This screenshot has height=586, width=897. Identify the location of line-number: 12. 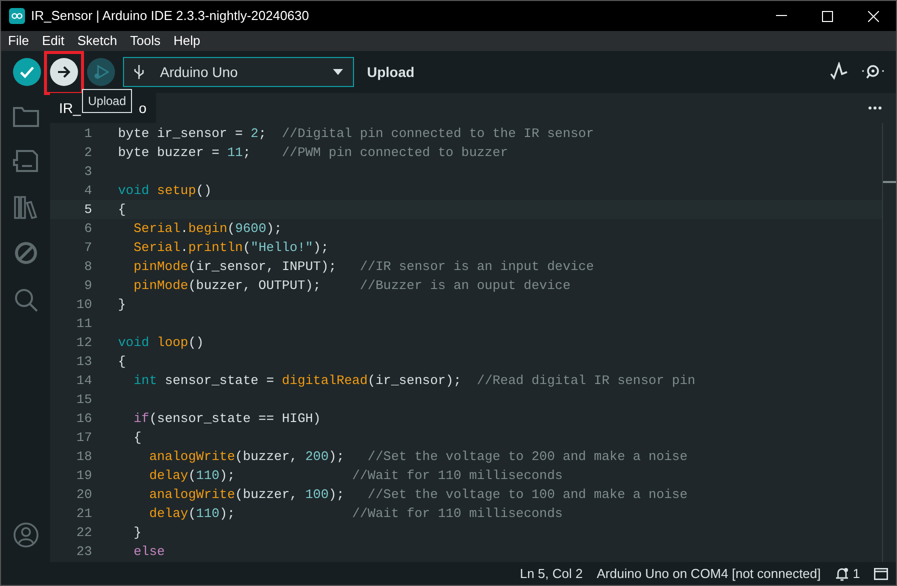
(83, 343).